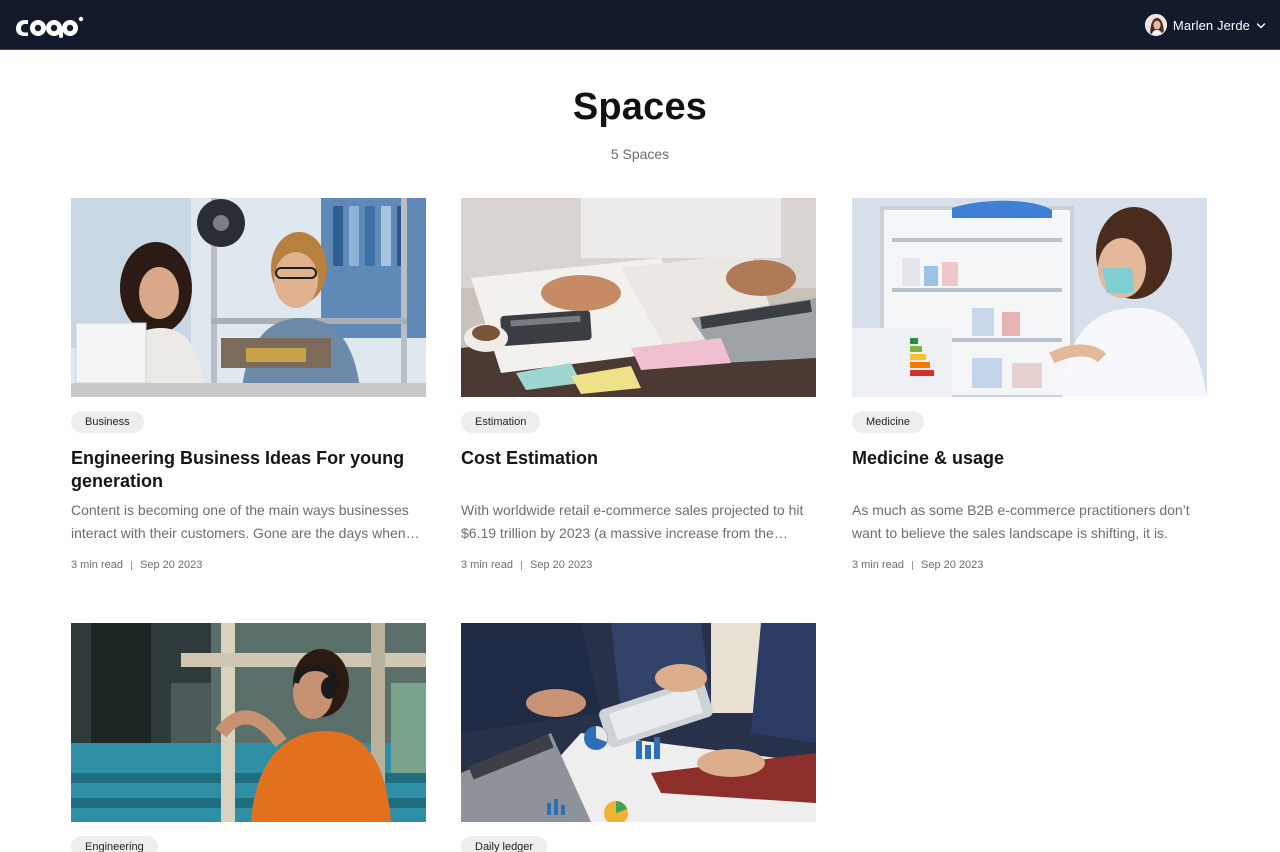 The image size is (1280, 852). Describe the element at coordinates (501, 422) in the screenshot. I see `category-tag: Estimation` at that location.